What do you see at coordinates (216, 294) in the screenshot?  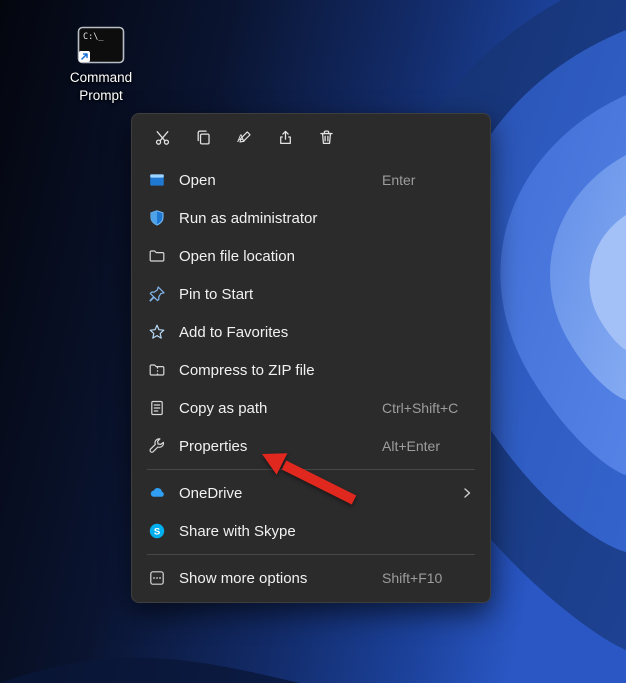 I see `menu-item-label: Pin to Start` at bounding box center [216, 294].